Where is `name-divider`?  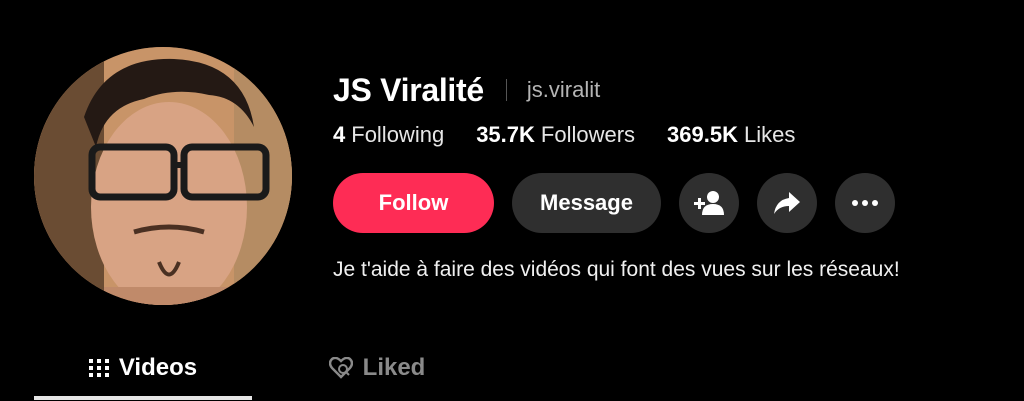
name-divider is located at coordinates (506, 90).